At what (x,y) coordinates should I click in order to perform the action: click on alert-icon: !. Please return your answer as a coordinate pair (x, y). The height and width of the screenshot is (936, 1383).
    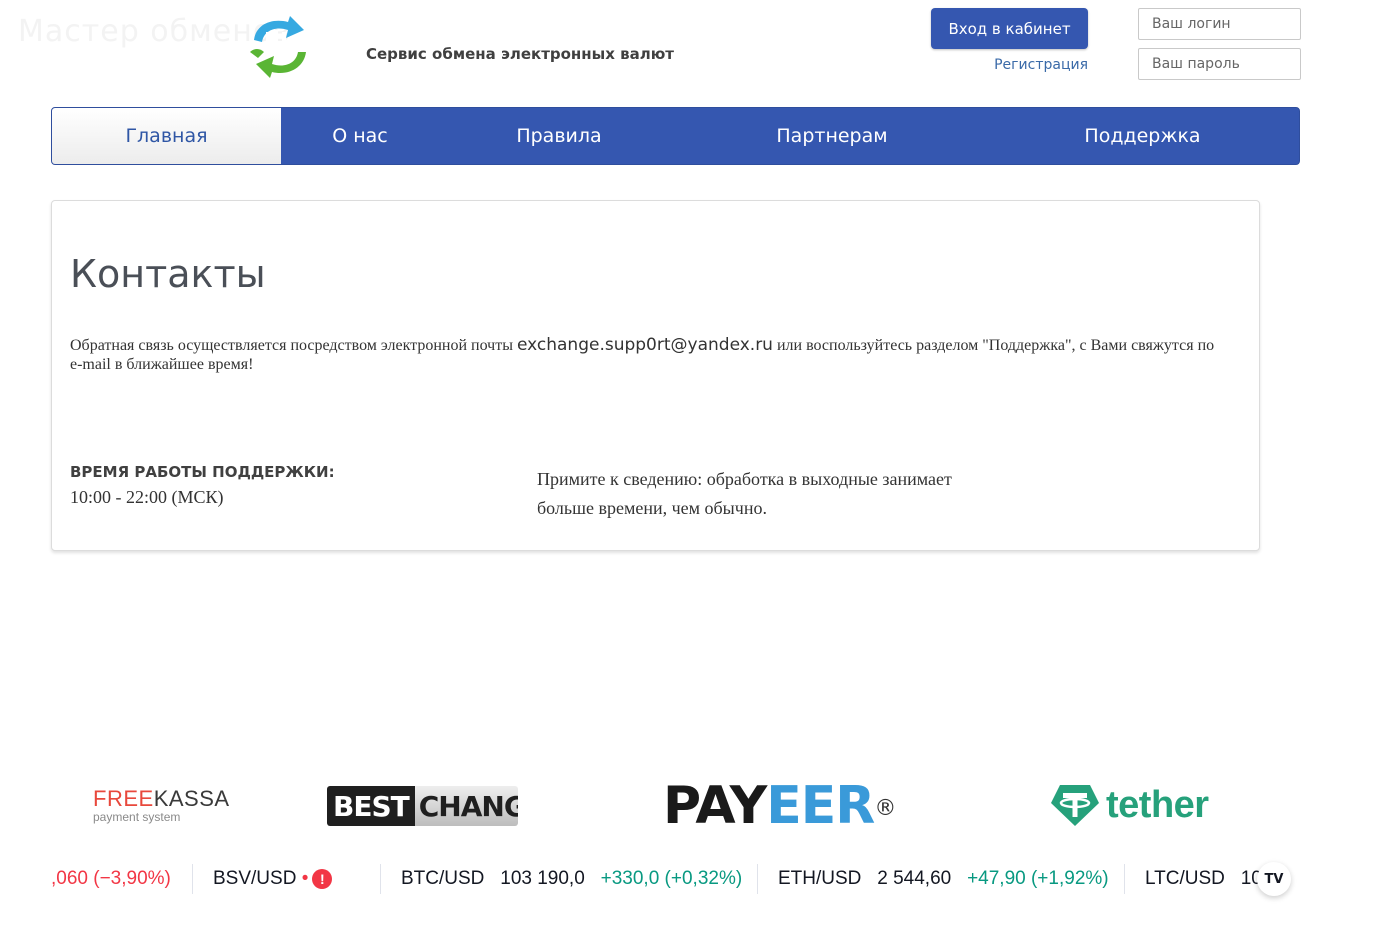
    Looking at the image, I should click on (322, 878).